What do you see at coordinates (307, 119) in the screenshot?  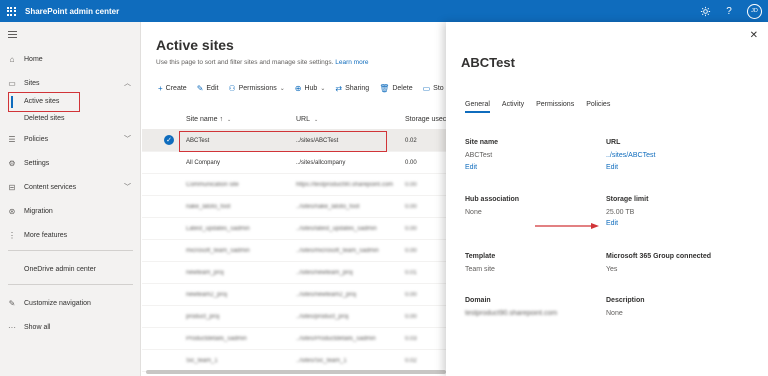 I see `column-header-url: URL ⌄` at bounding box center [307, 119].